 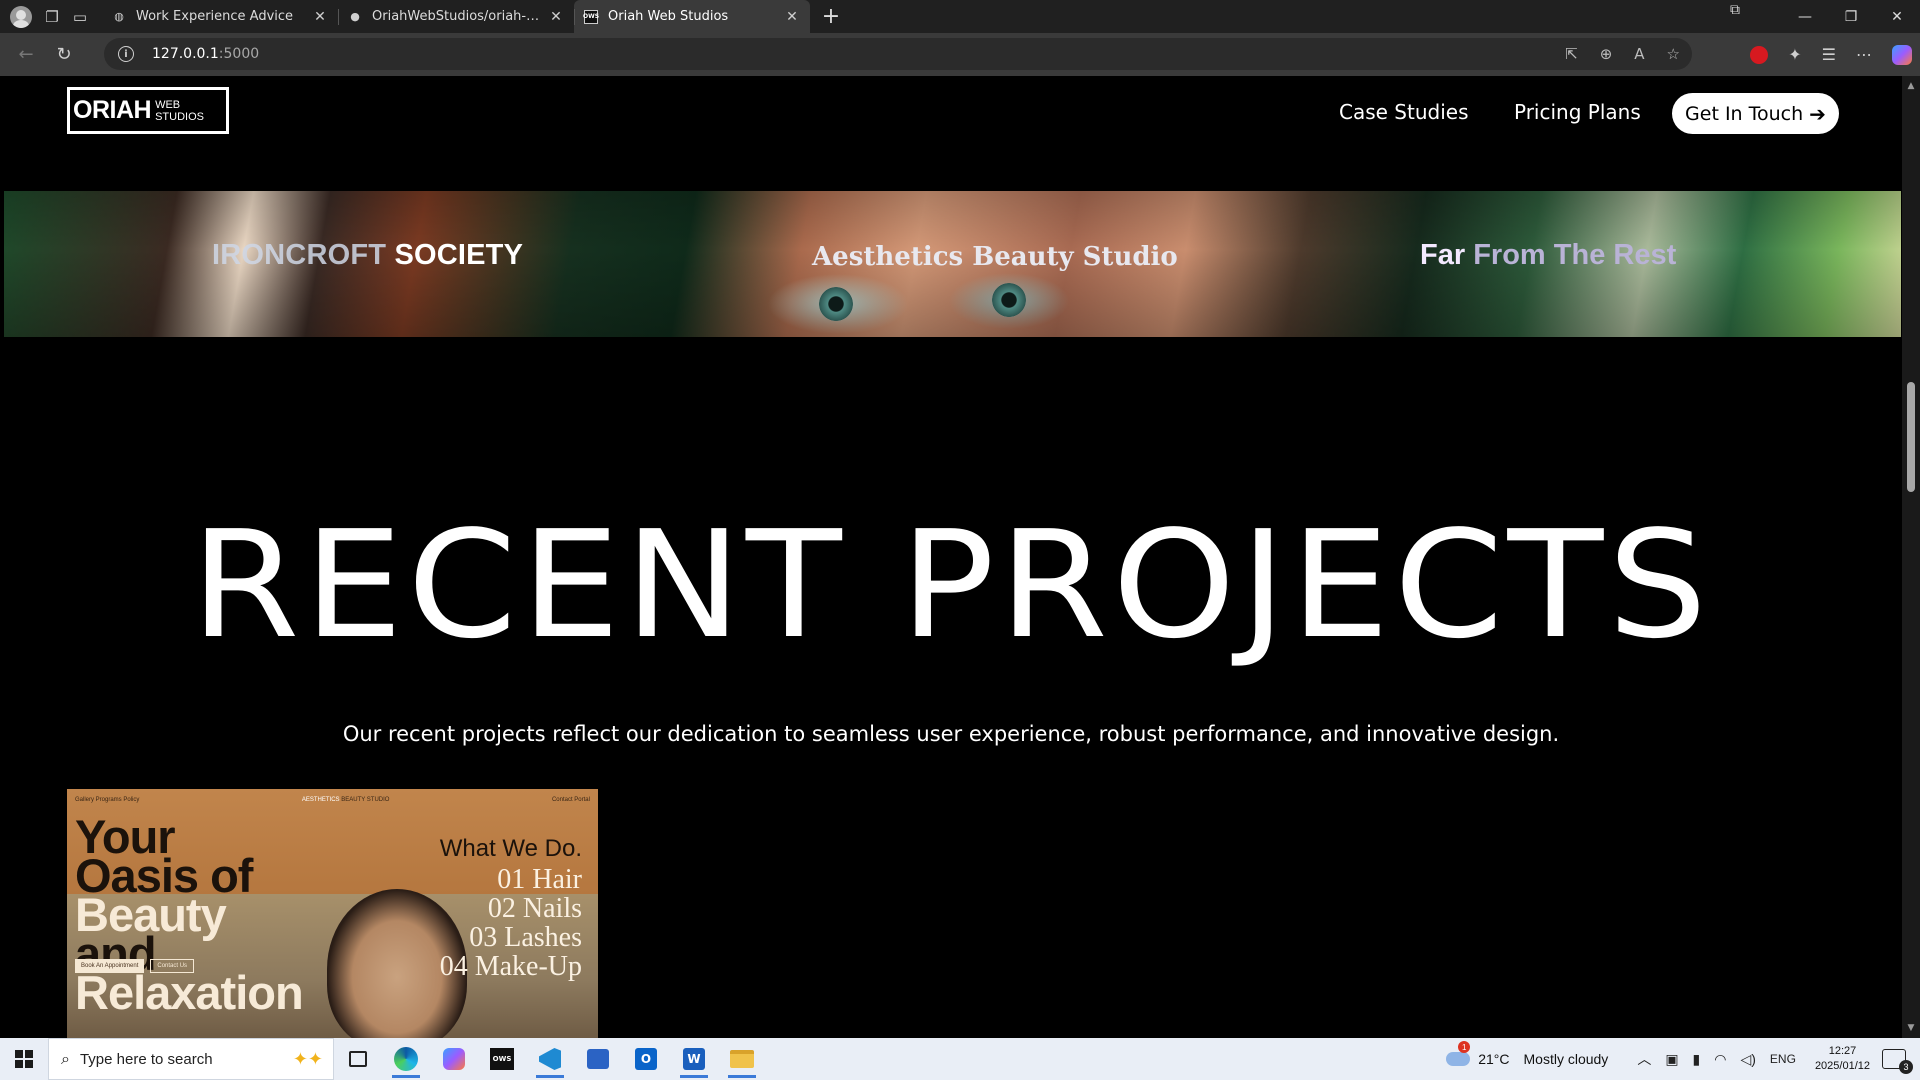 I want to click on window-controls: — ❐ ✕, so click(x=1851, y=16).